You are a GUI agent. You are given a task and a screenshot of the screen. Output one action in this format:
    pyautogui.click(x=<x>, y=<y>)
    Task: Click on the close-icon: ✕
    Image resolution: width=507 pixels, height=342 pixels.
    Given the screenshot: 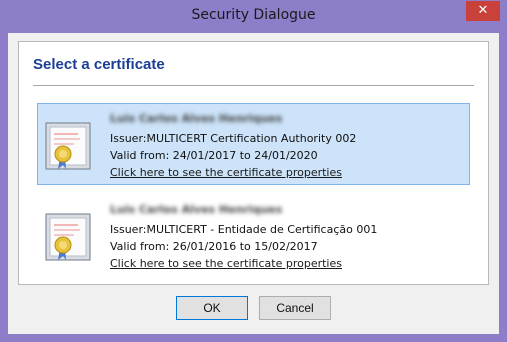 What is the action you would take?
    pyautogui.click(x=483, y=10)
    